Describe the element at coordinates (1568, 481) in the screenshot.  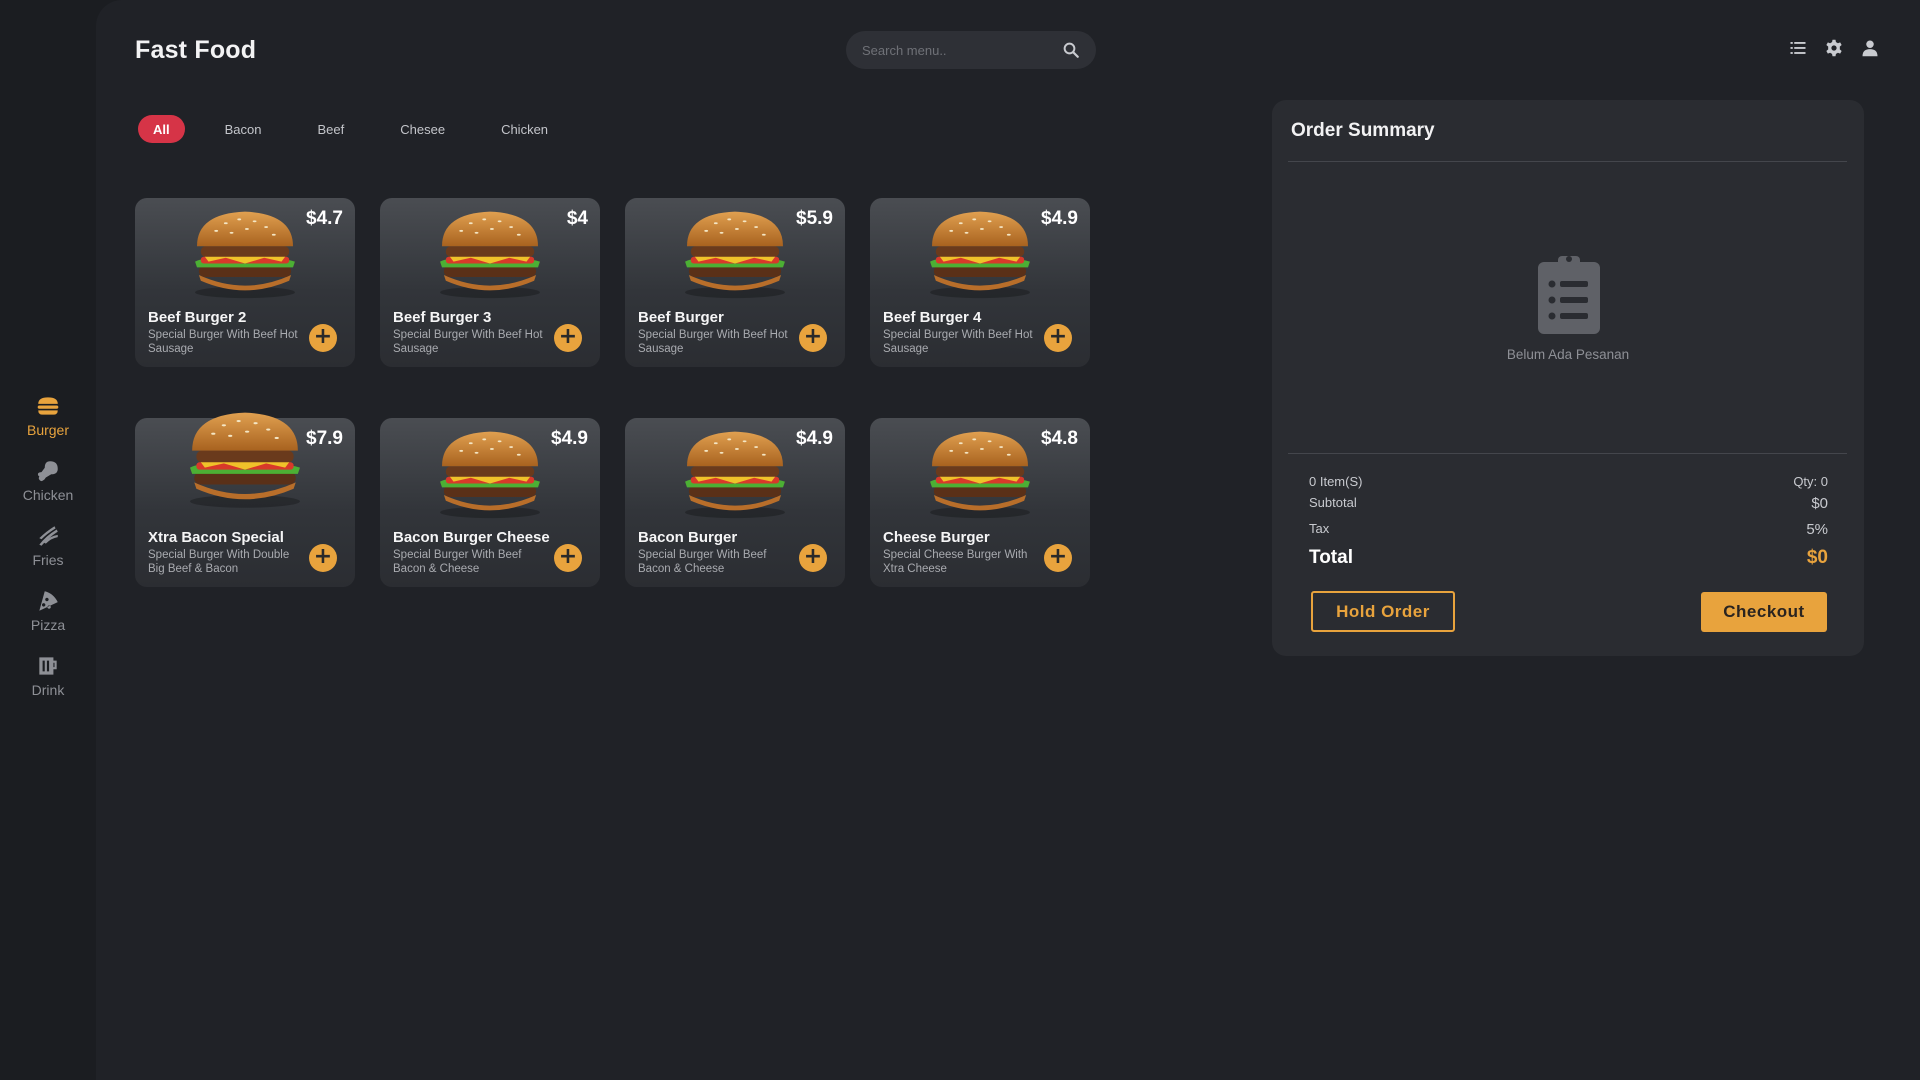
I see `items-row: 0 Item(S) Qty: 0` at that location.